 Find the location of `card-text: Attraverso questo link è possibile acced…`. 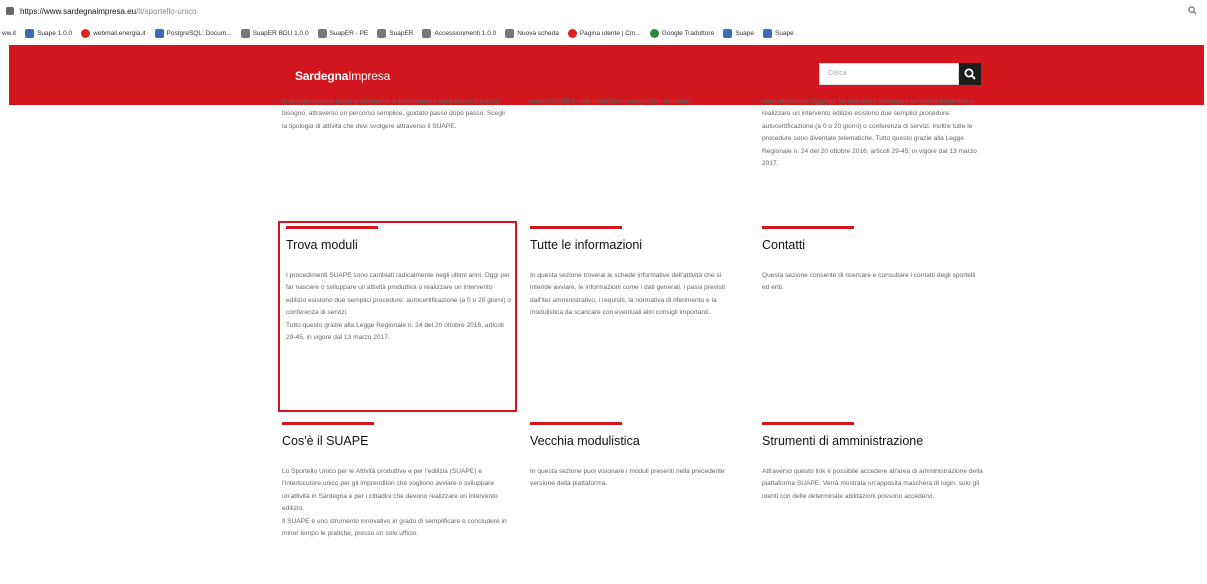

card-text: Attraverso questo link è possibile acced… is located at coordinates (872, 484).